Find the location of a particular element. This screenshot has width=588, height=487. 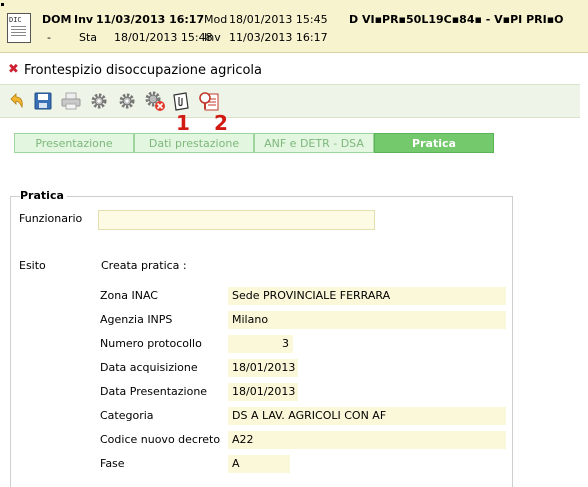

page-title: Frontespizio disoccupazione agricola is located at coordinates (143, 70).